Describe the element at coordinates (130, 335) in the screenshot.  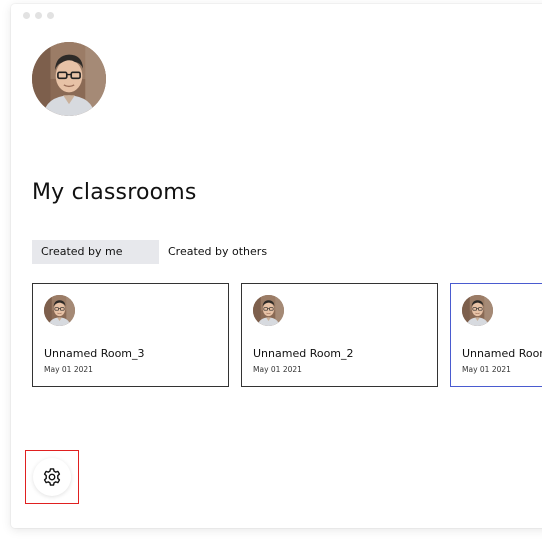
I see `room-card: Unnamed Room_3 May 01 2021` at that location.